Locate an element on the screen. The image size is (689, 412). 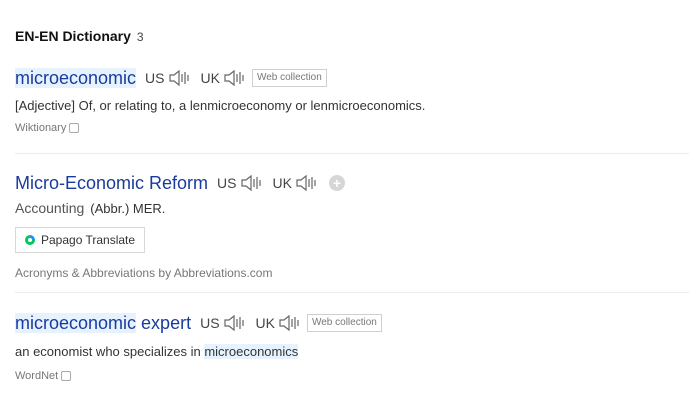
definition-link: microeconomics is located at coordinates (251, 351).